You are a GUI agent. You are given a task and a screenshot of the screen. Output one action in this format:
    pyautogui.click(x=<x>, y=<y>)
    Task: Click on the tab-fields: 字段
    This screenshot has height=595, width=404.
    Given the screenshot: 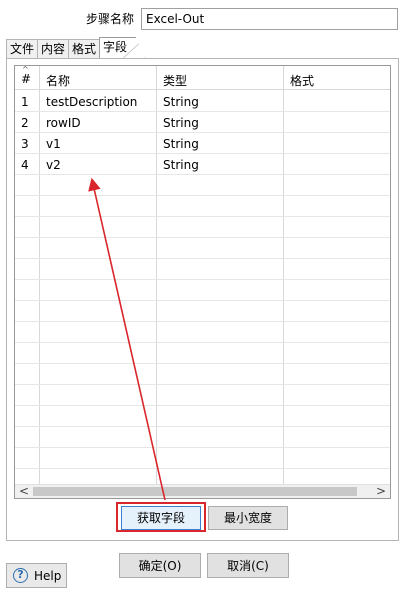 What is the action you would take?
    pyautogui.click(x=123, y=48)
    